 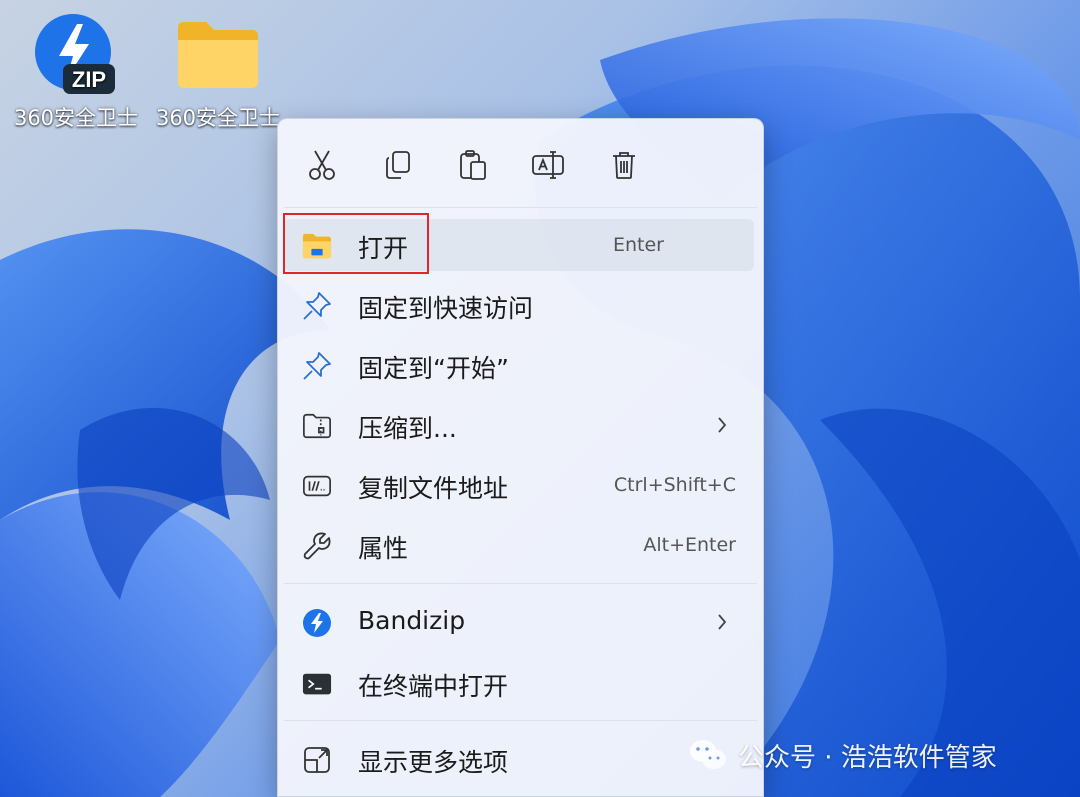 What do you see at coordinates (674, 485) in the screenshot?
I see `menu-item-shortcut: Ctrl+Shift+C` at bounding box center [674, 485].